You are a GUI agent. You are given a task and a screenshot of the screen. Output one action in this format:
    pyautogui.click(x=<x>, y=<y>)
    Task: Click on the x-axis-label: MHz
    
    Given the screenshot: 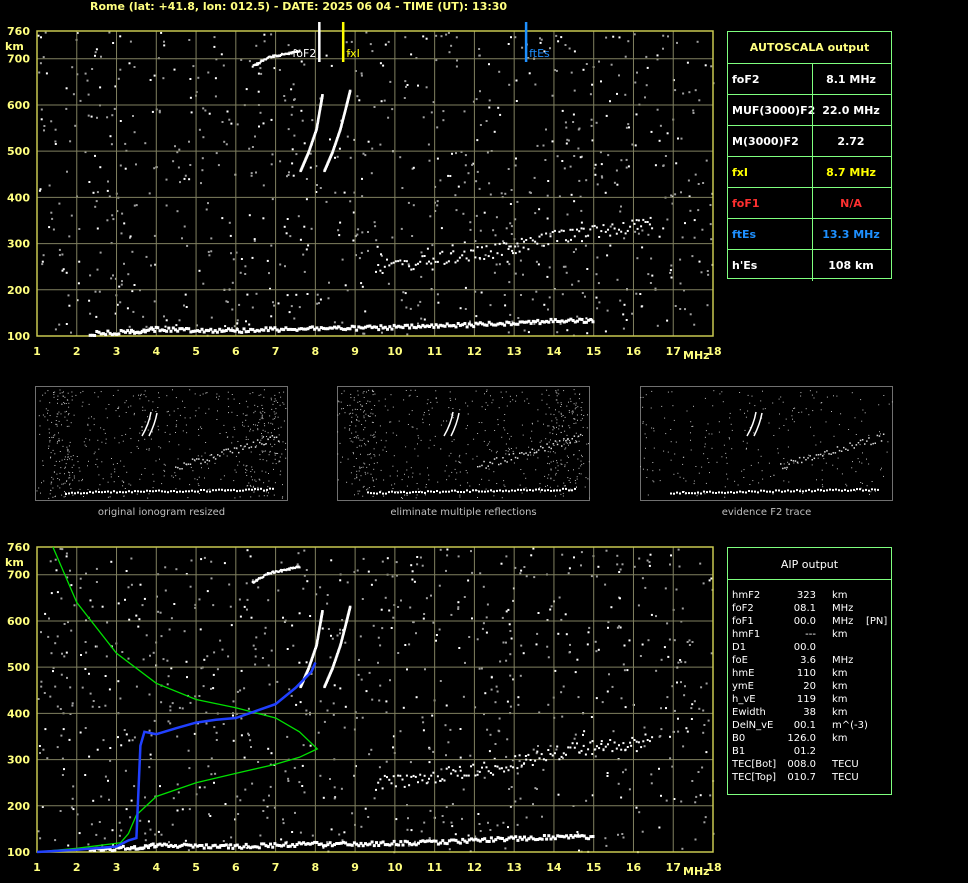 What is the action you would take?
    pyautogui.click(x=696, y=355)
    